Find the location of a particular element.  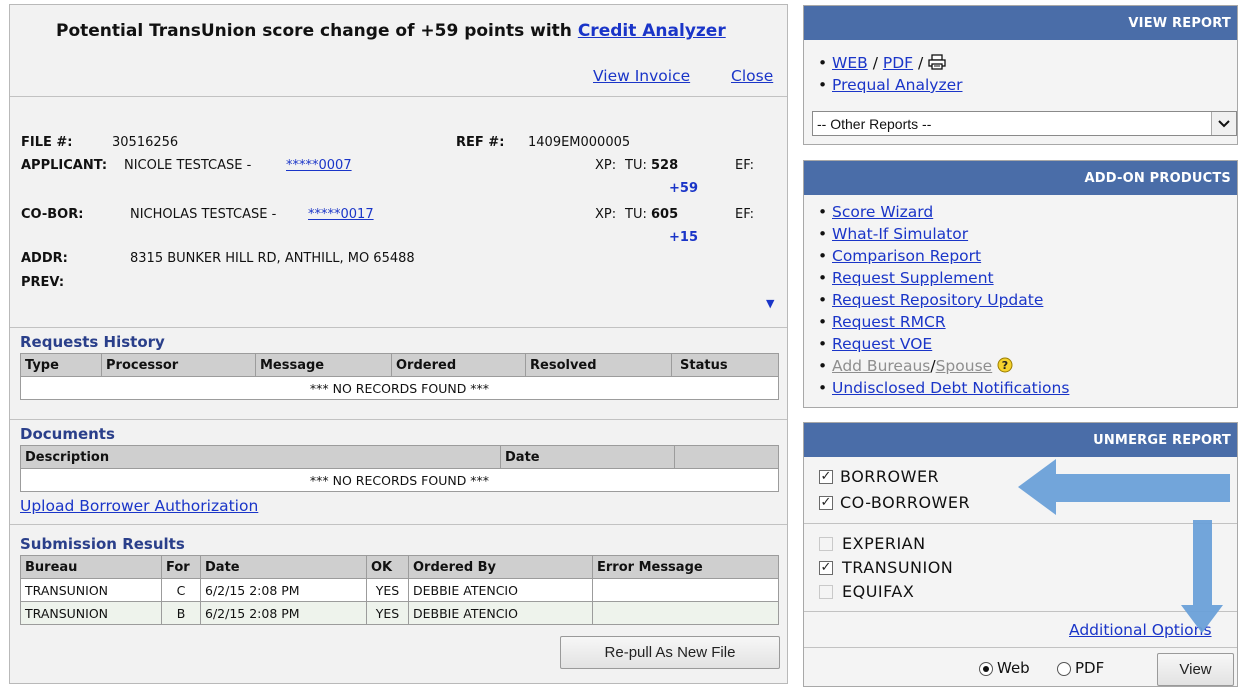

list-item: • Request Repository Update is located at coordinates (930, 300).